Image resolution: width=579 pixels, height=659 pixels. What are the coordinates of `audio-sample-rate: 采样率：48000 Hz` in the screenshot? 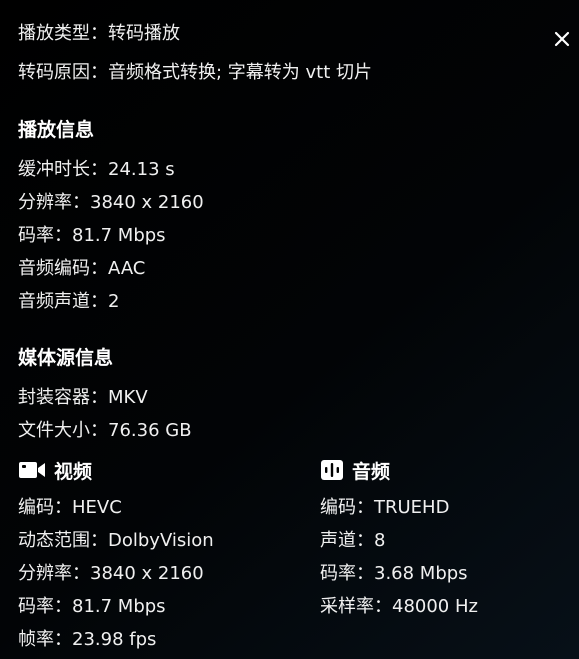 It's located at (399, 607).